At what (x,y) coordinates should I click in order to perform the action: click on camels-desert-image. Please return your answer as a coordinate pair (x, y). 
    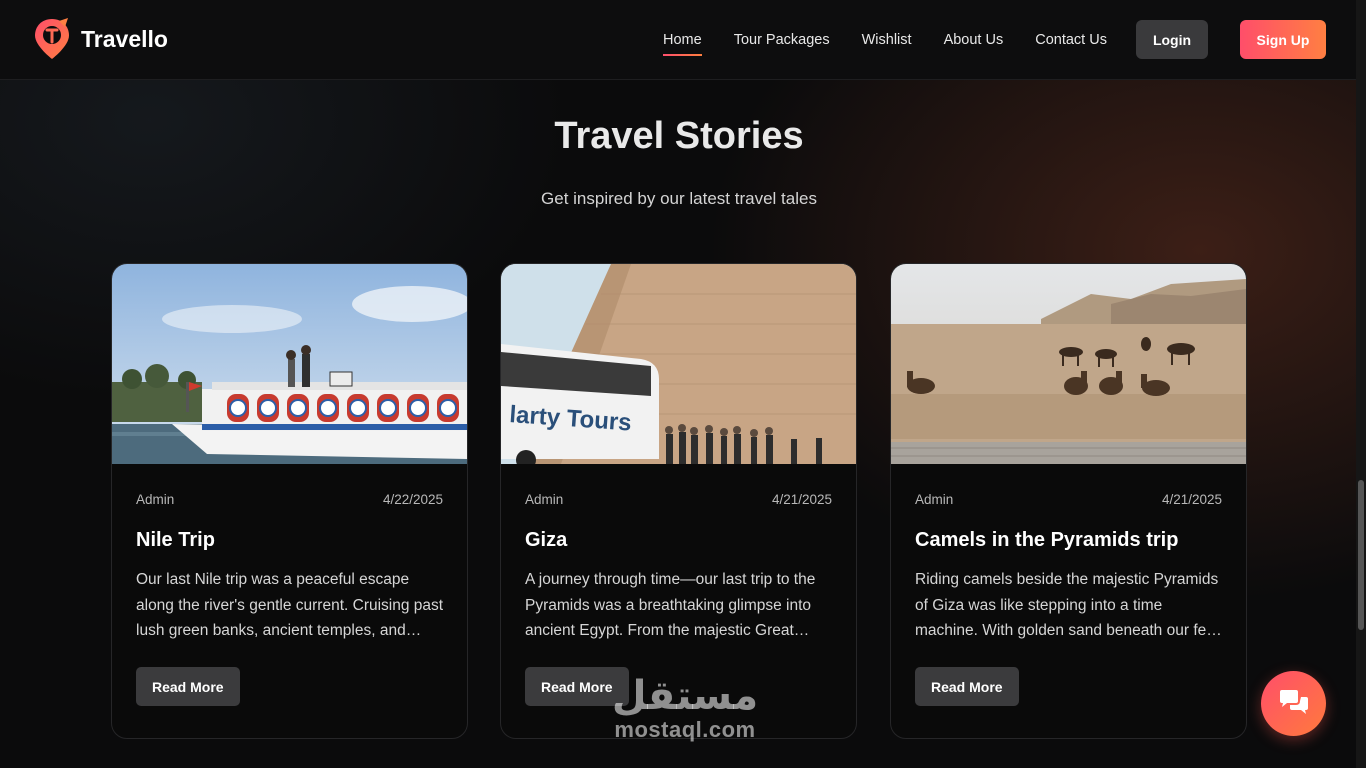
    Looking at the image, I should click on (1068, 364).